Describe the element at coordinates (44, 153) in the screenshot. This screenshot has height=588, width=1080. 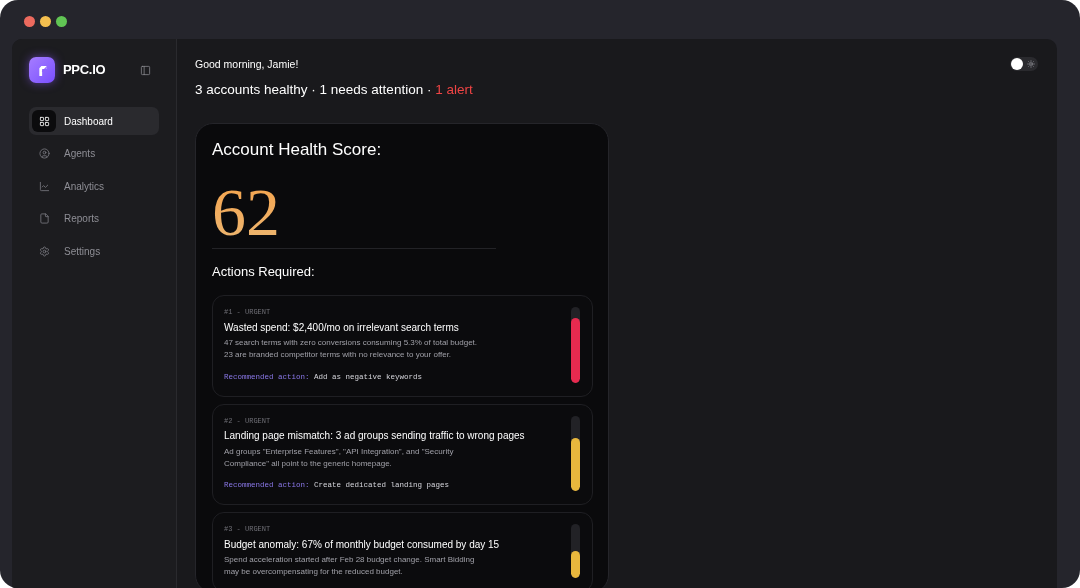
I see `user-circle-icon` at that location.